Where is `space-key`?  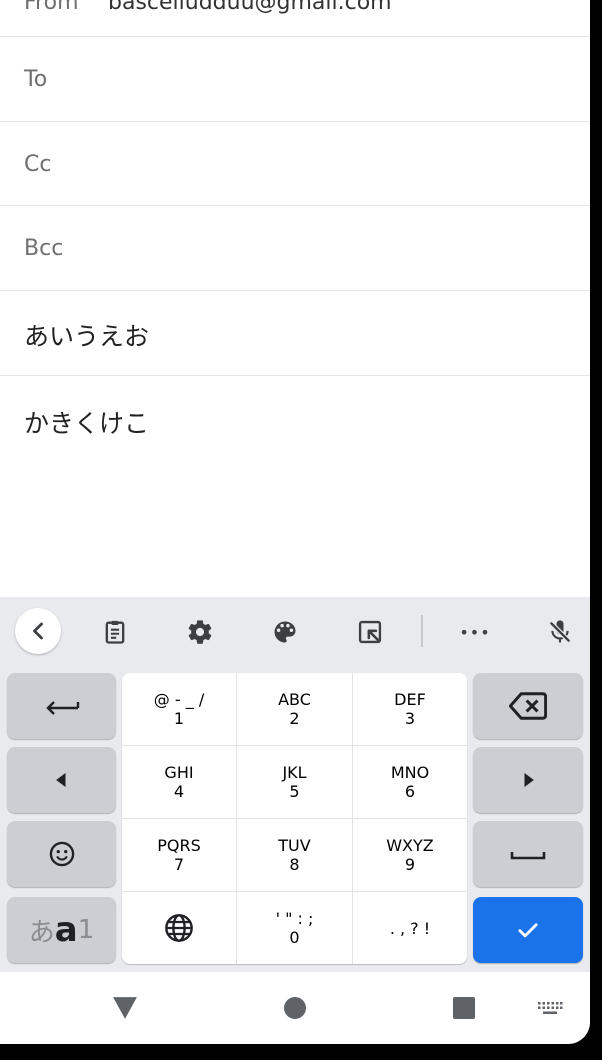
space-key is located at coordinates (528, 854).